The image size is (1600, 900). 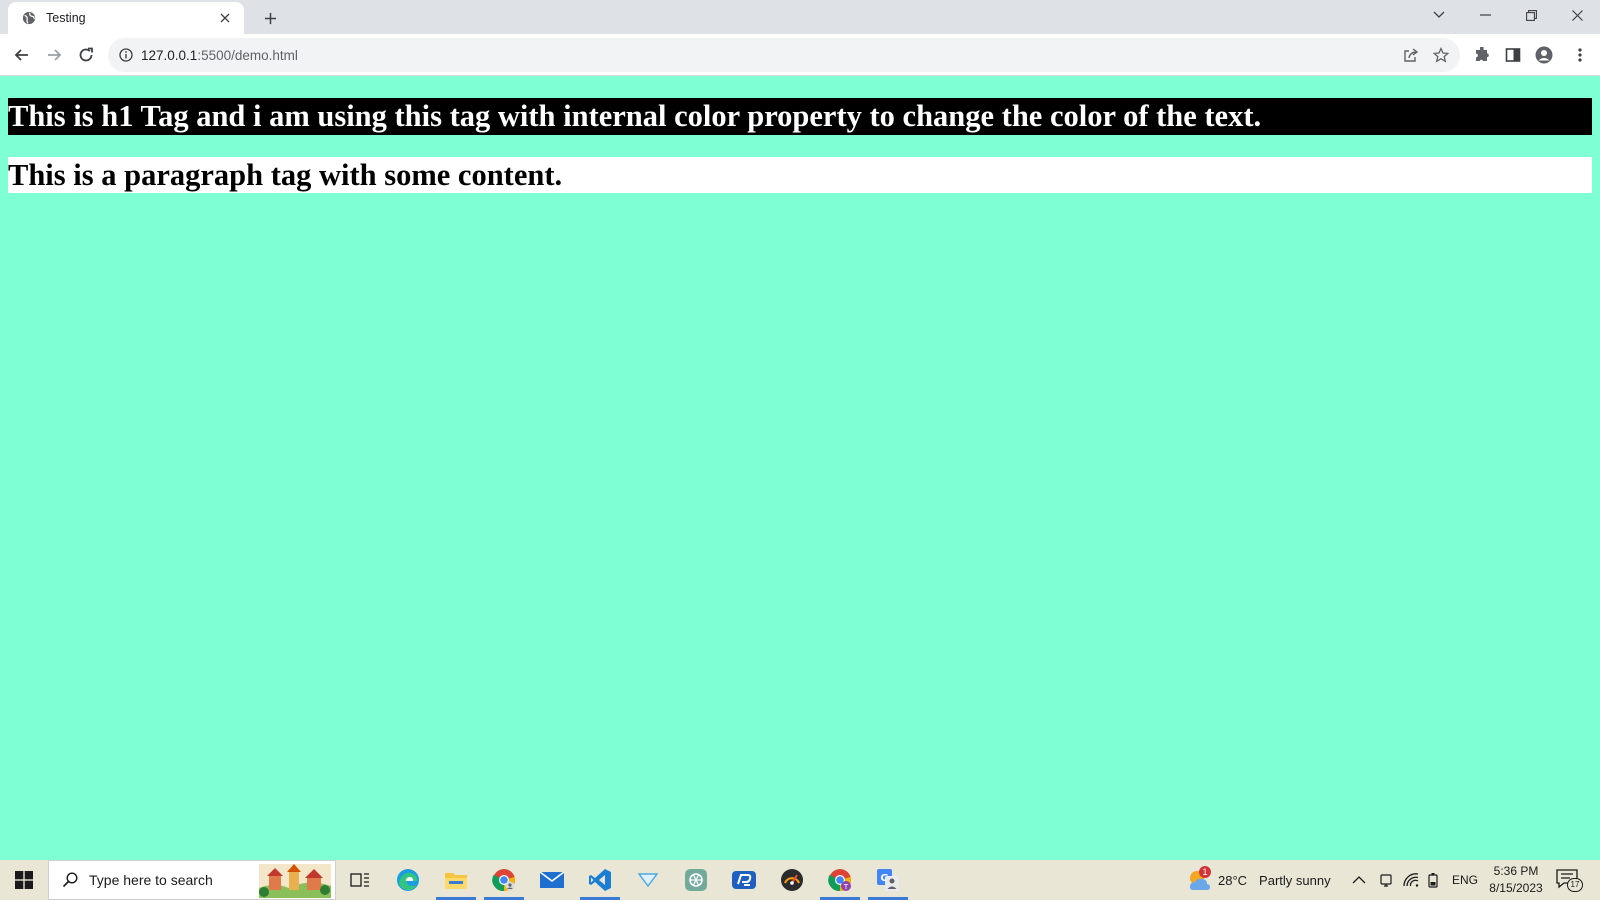 I want to click on close-window-icon, so click(x=1577, y=15).